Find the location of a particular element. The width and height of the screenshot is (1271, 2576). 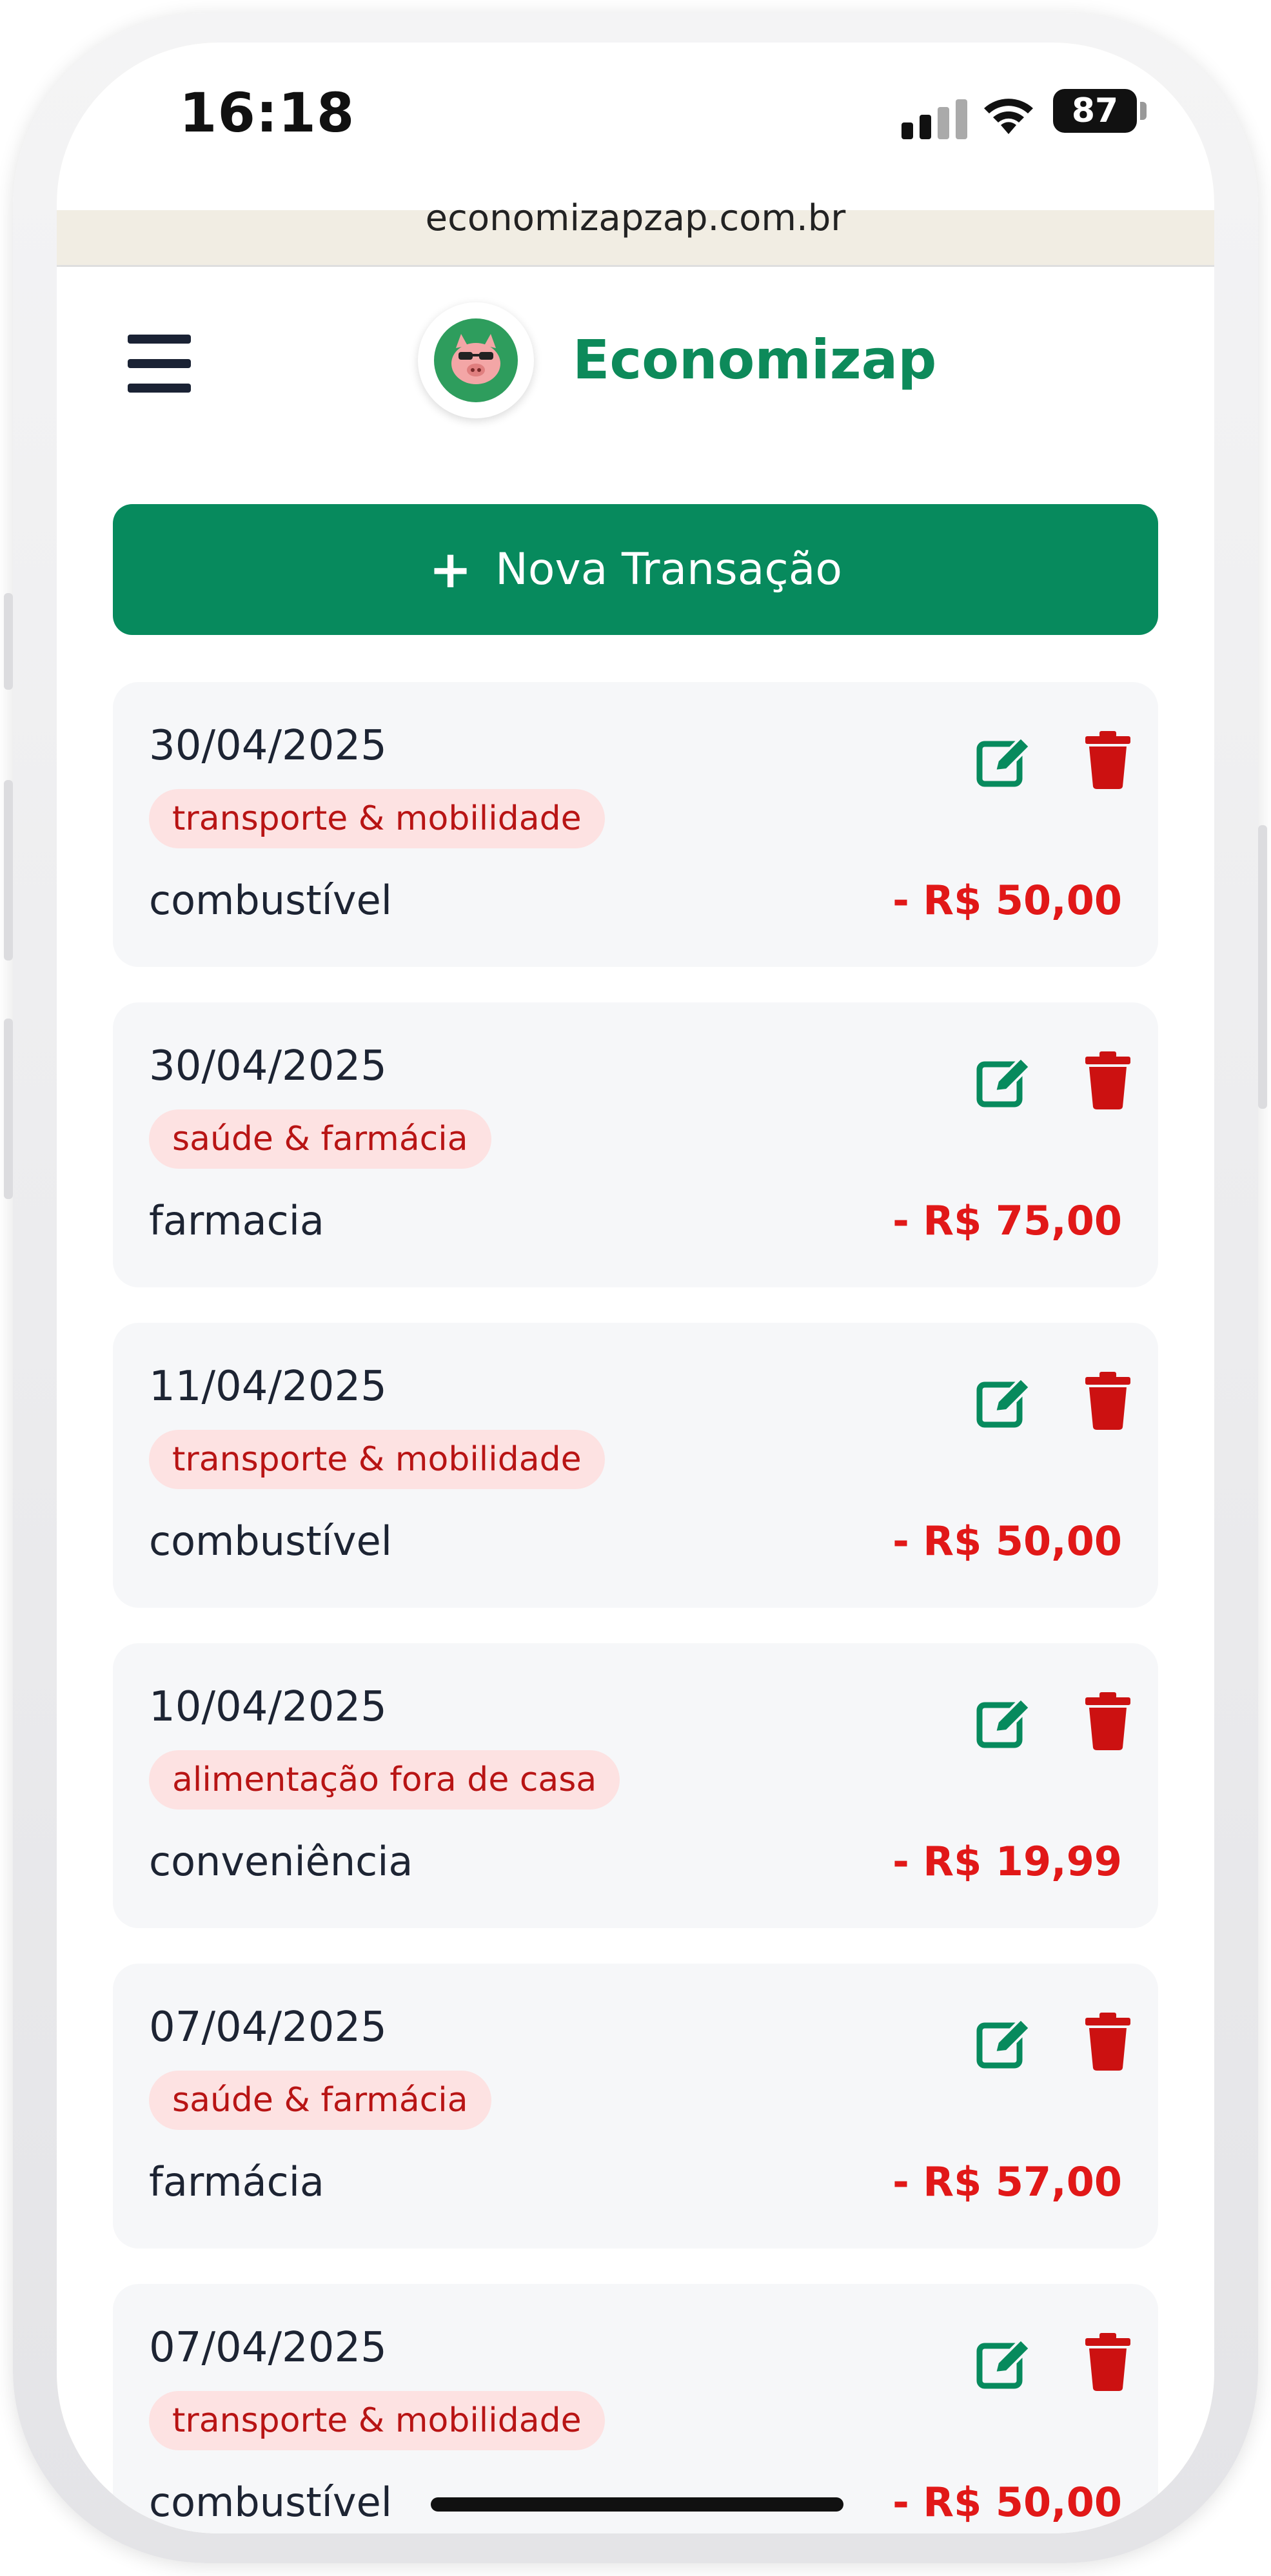

app-title: Economizap is located at coordinates (755, 360).